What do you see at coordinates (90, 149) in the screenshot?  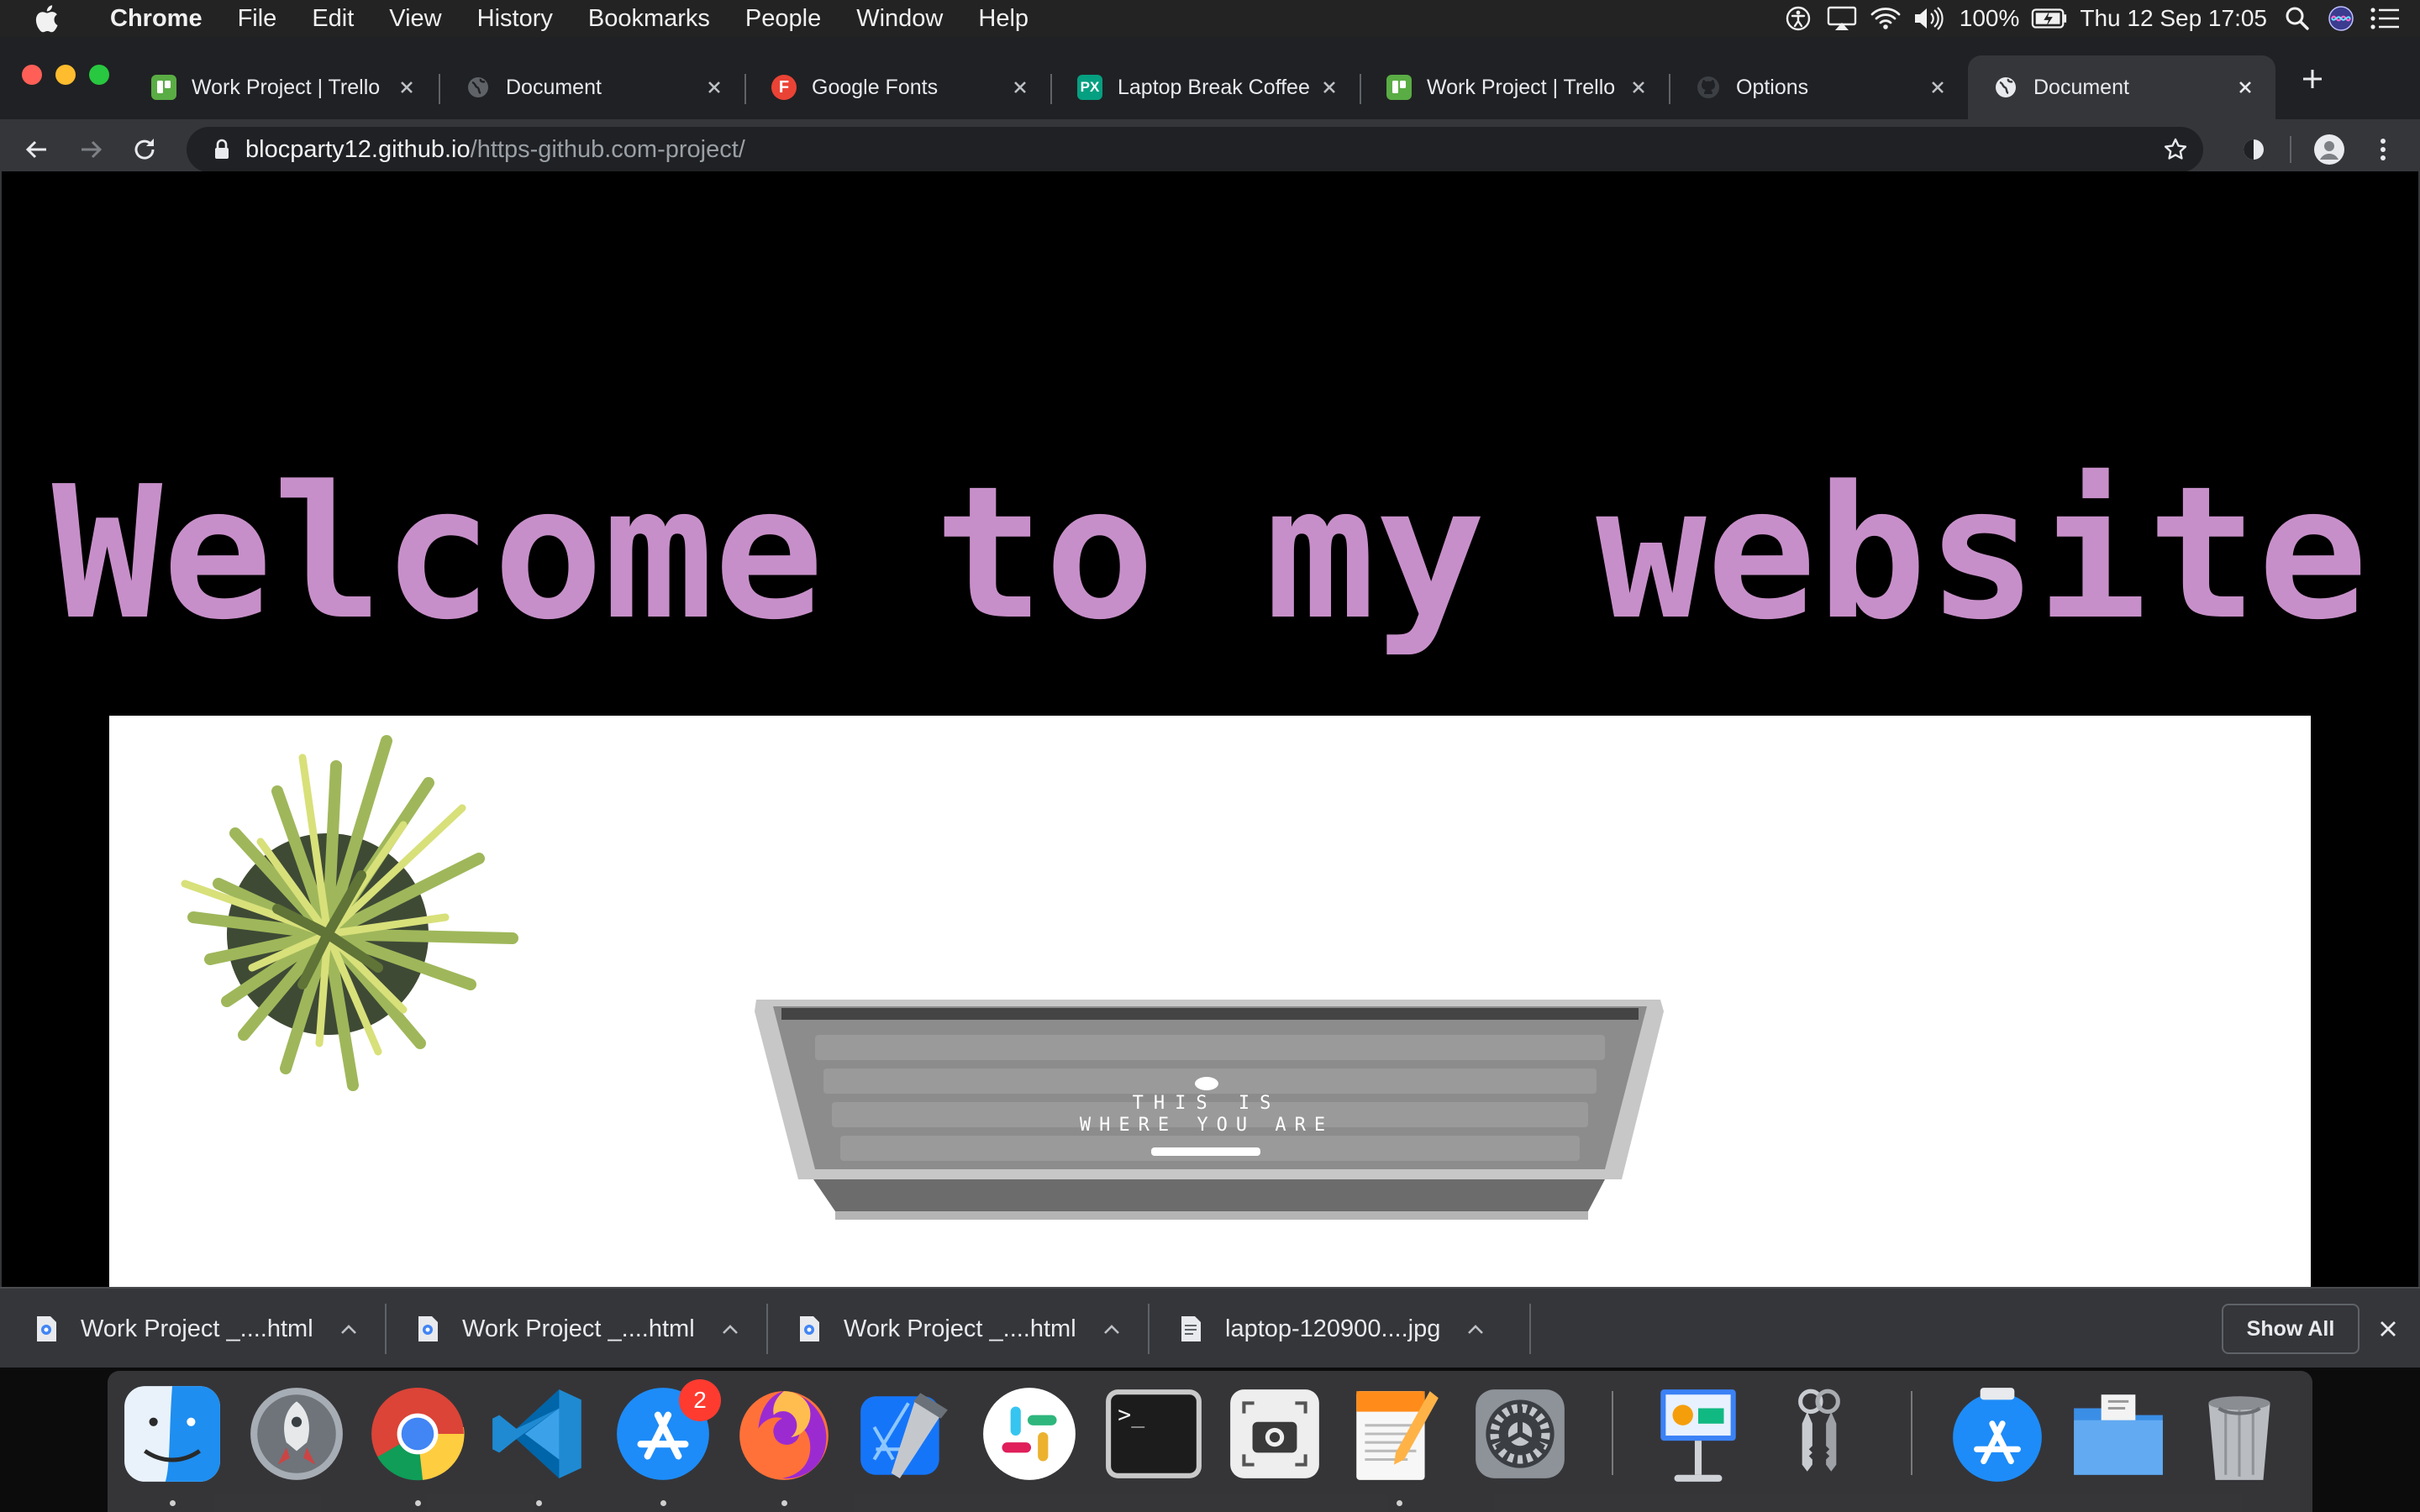 I see `forward-button` at bounding box center [90, 149].